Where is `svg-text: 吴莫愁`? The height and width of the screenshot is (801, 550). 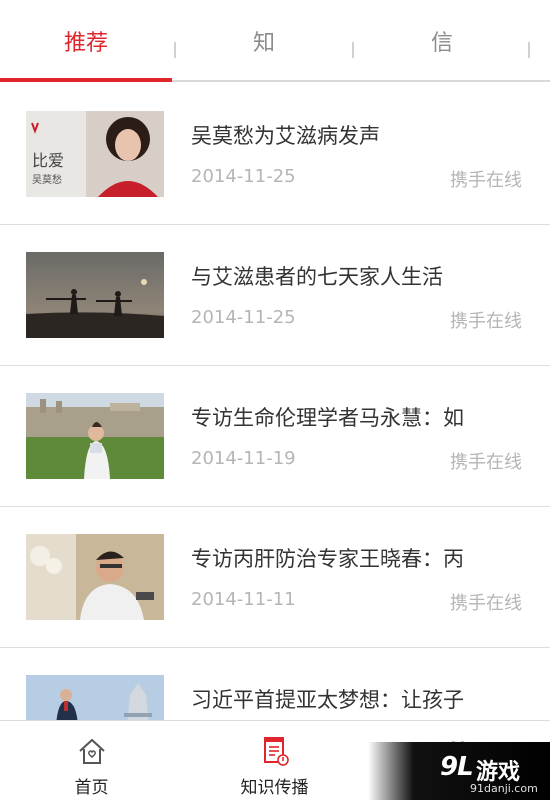 svg-text: 吴莫愁 is located at coordinates (47, 179).